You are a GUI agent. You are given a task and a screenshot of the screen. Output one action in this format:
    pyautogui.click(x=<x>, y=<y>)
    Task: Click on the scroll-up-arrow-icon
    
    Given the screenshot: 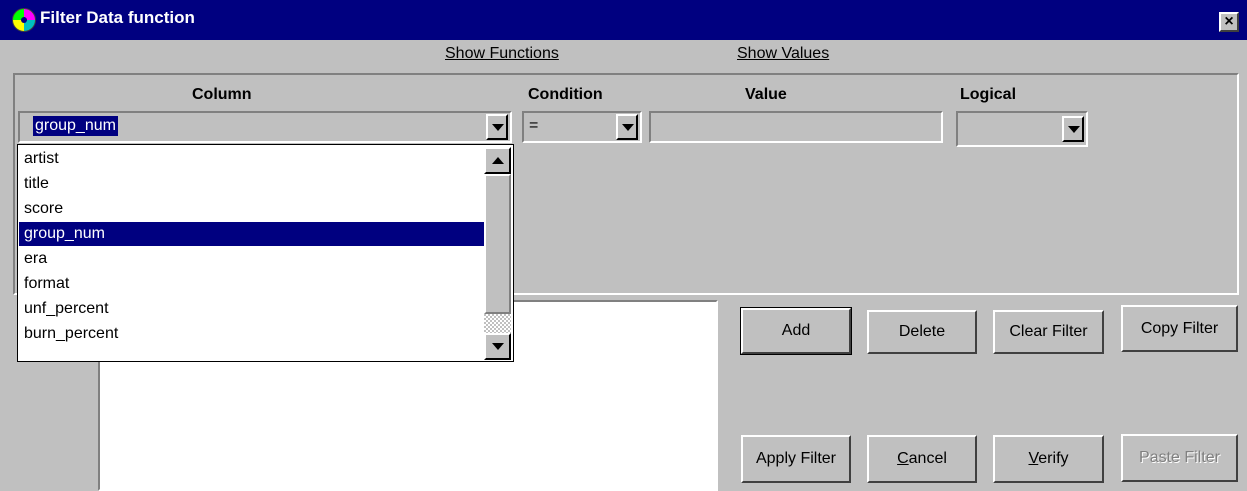 What is the action you would take?
    pyautogui.click(x=497, y=160)
    